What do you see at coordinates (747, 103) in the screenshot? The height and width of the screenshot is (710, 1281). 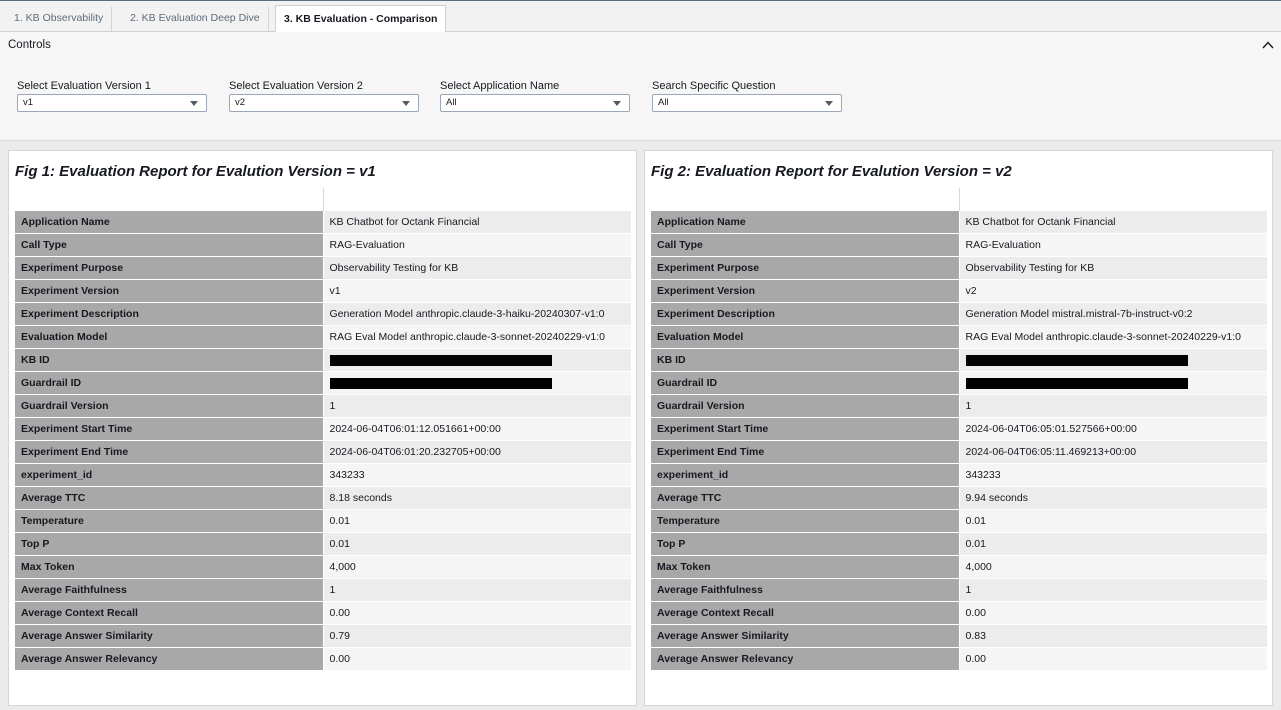 I see `search-question-select: All` at bounding box center [747, 103].